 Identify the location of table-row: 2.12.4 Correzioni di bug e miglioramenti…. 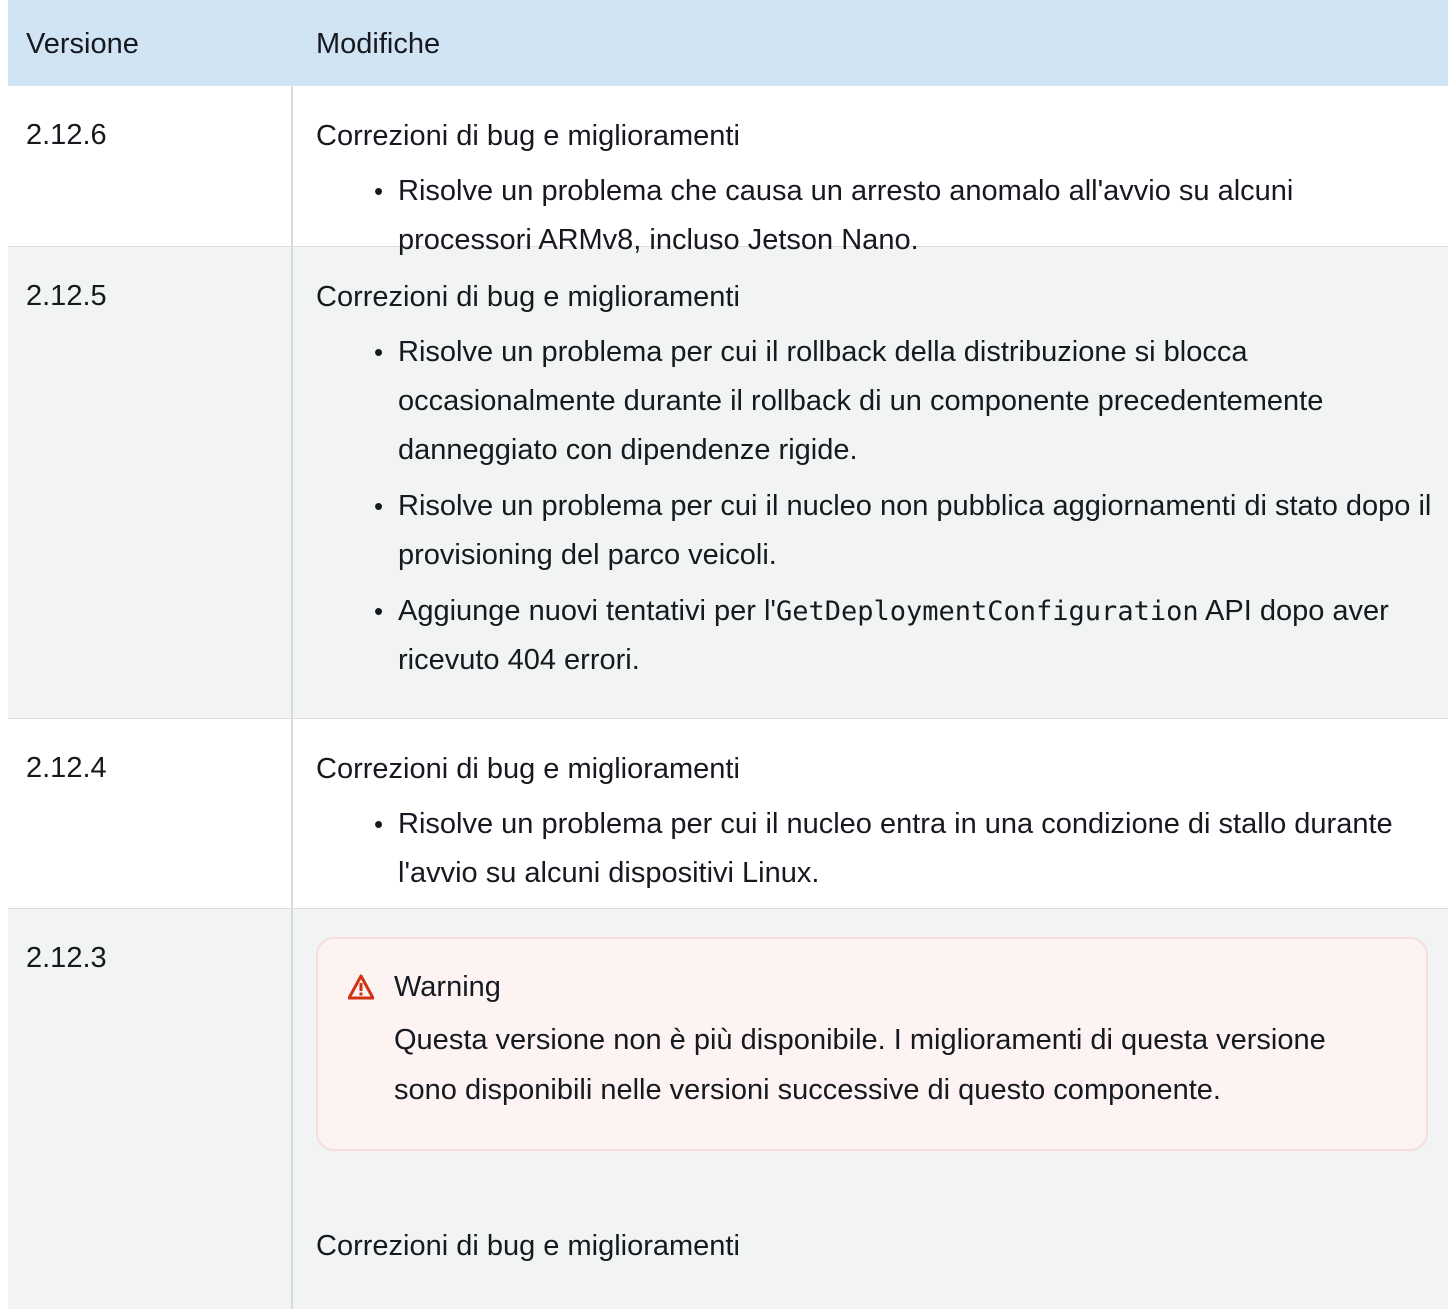
(728, 814).